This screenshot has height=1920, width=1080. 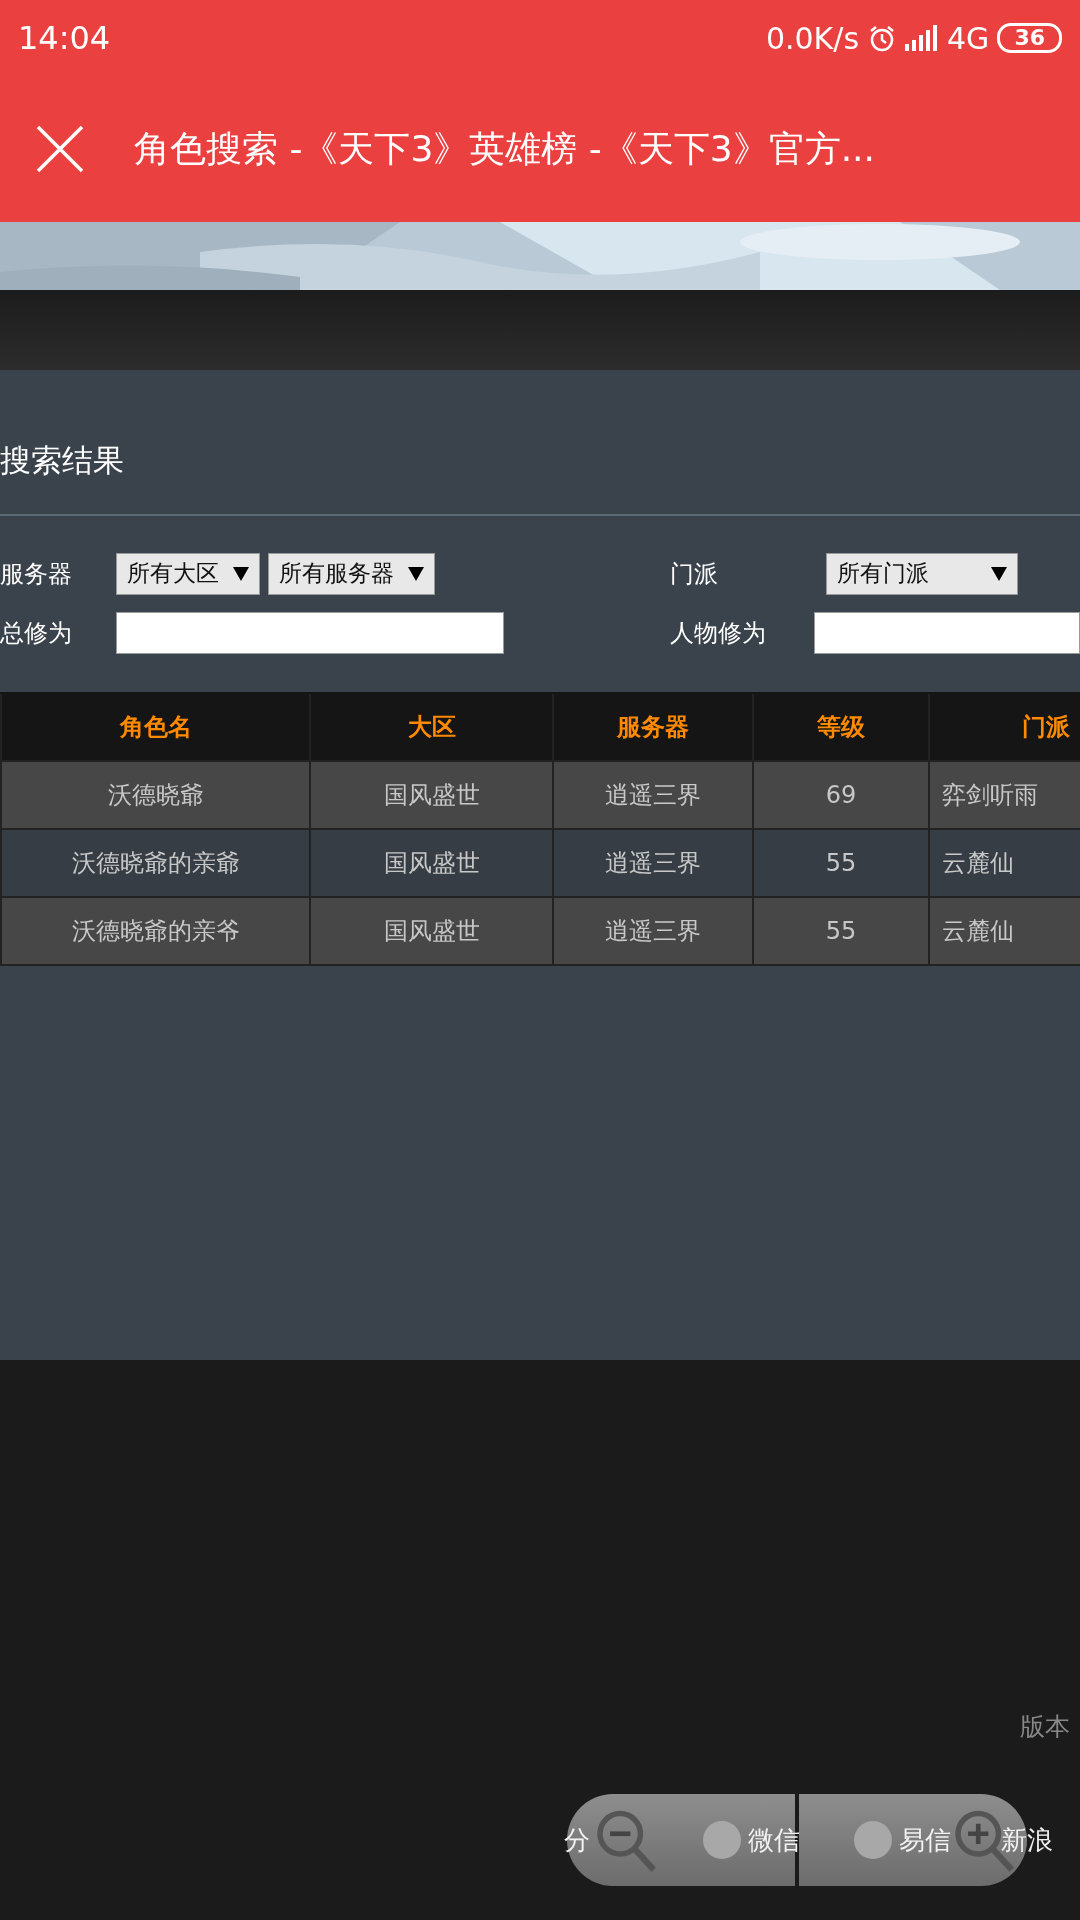 I want to click on column-header: 角色名, so click(x=155, y=727).